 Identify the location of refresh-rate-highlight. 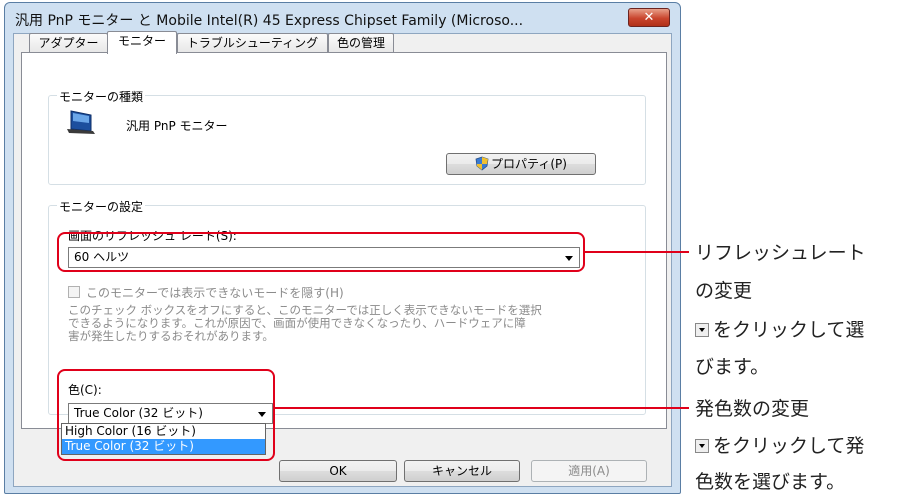
(321, 252).